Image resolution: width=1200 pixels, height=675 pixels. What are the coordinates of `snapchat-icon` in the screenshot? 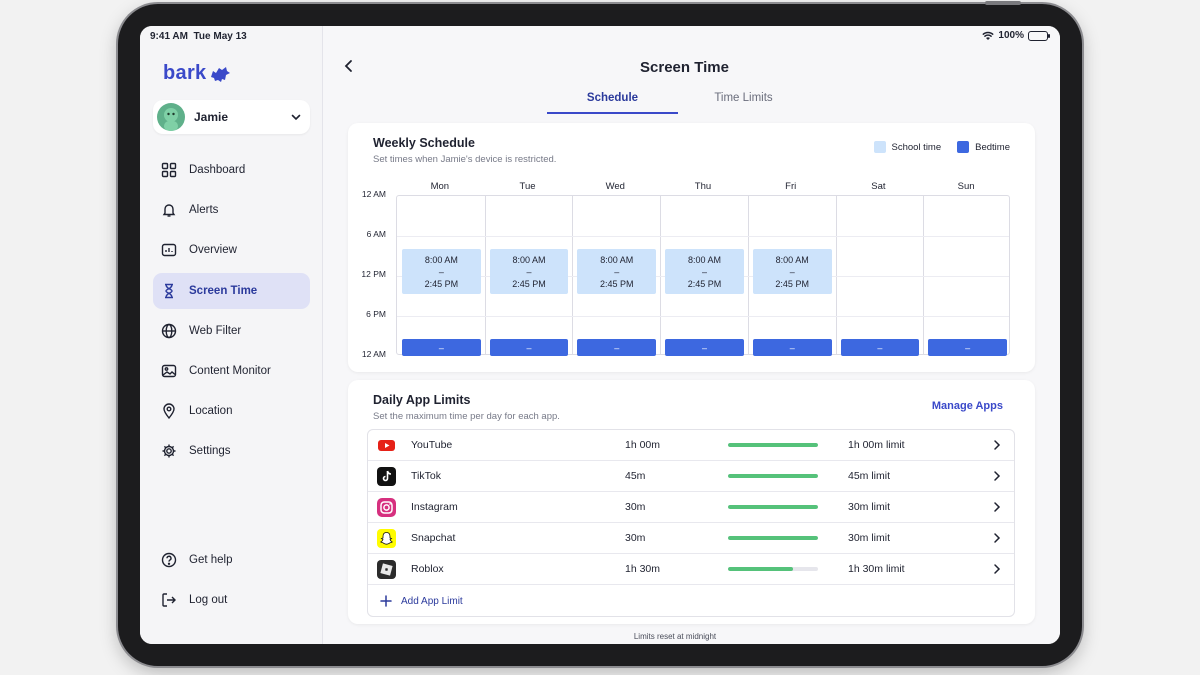 It's located at (386, 538).